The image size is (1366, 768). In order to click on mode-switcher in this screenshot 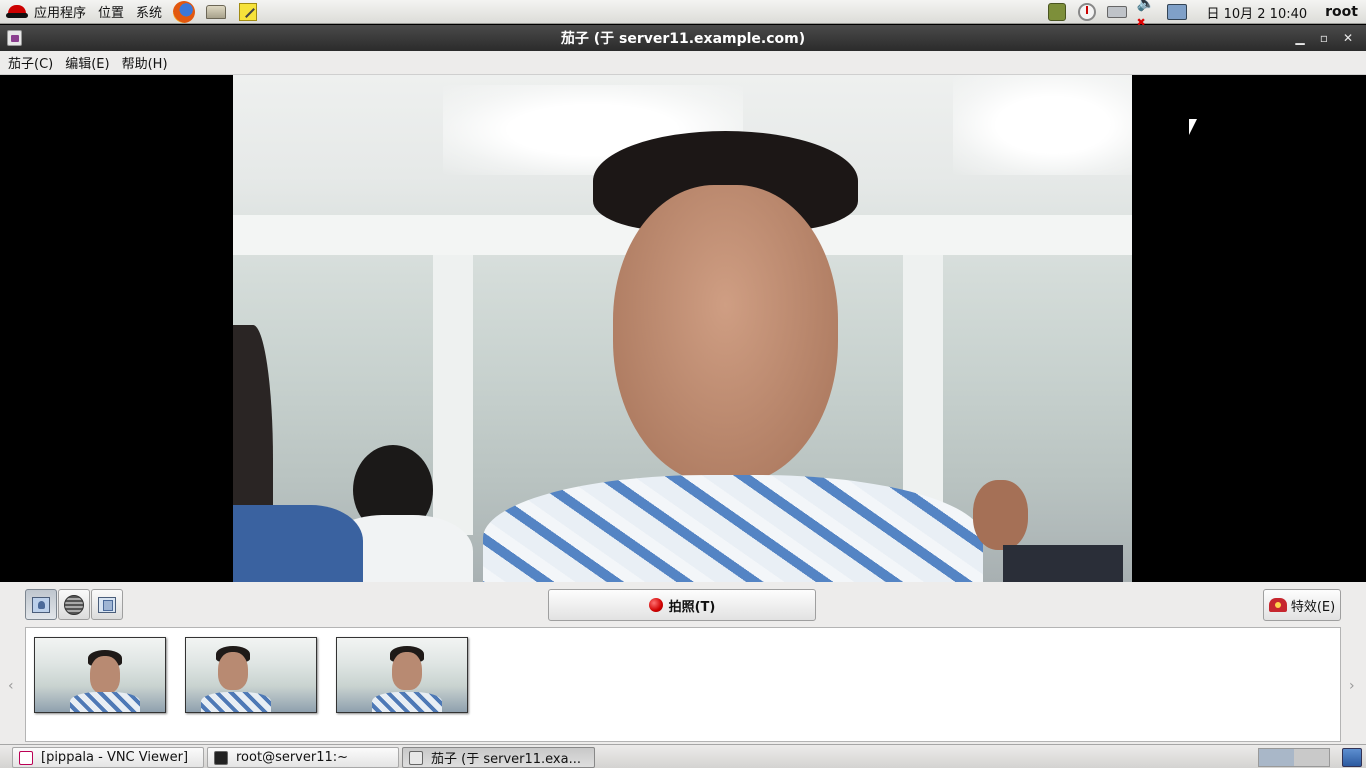, I will do `click(74, 604)`.